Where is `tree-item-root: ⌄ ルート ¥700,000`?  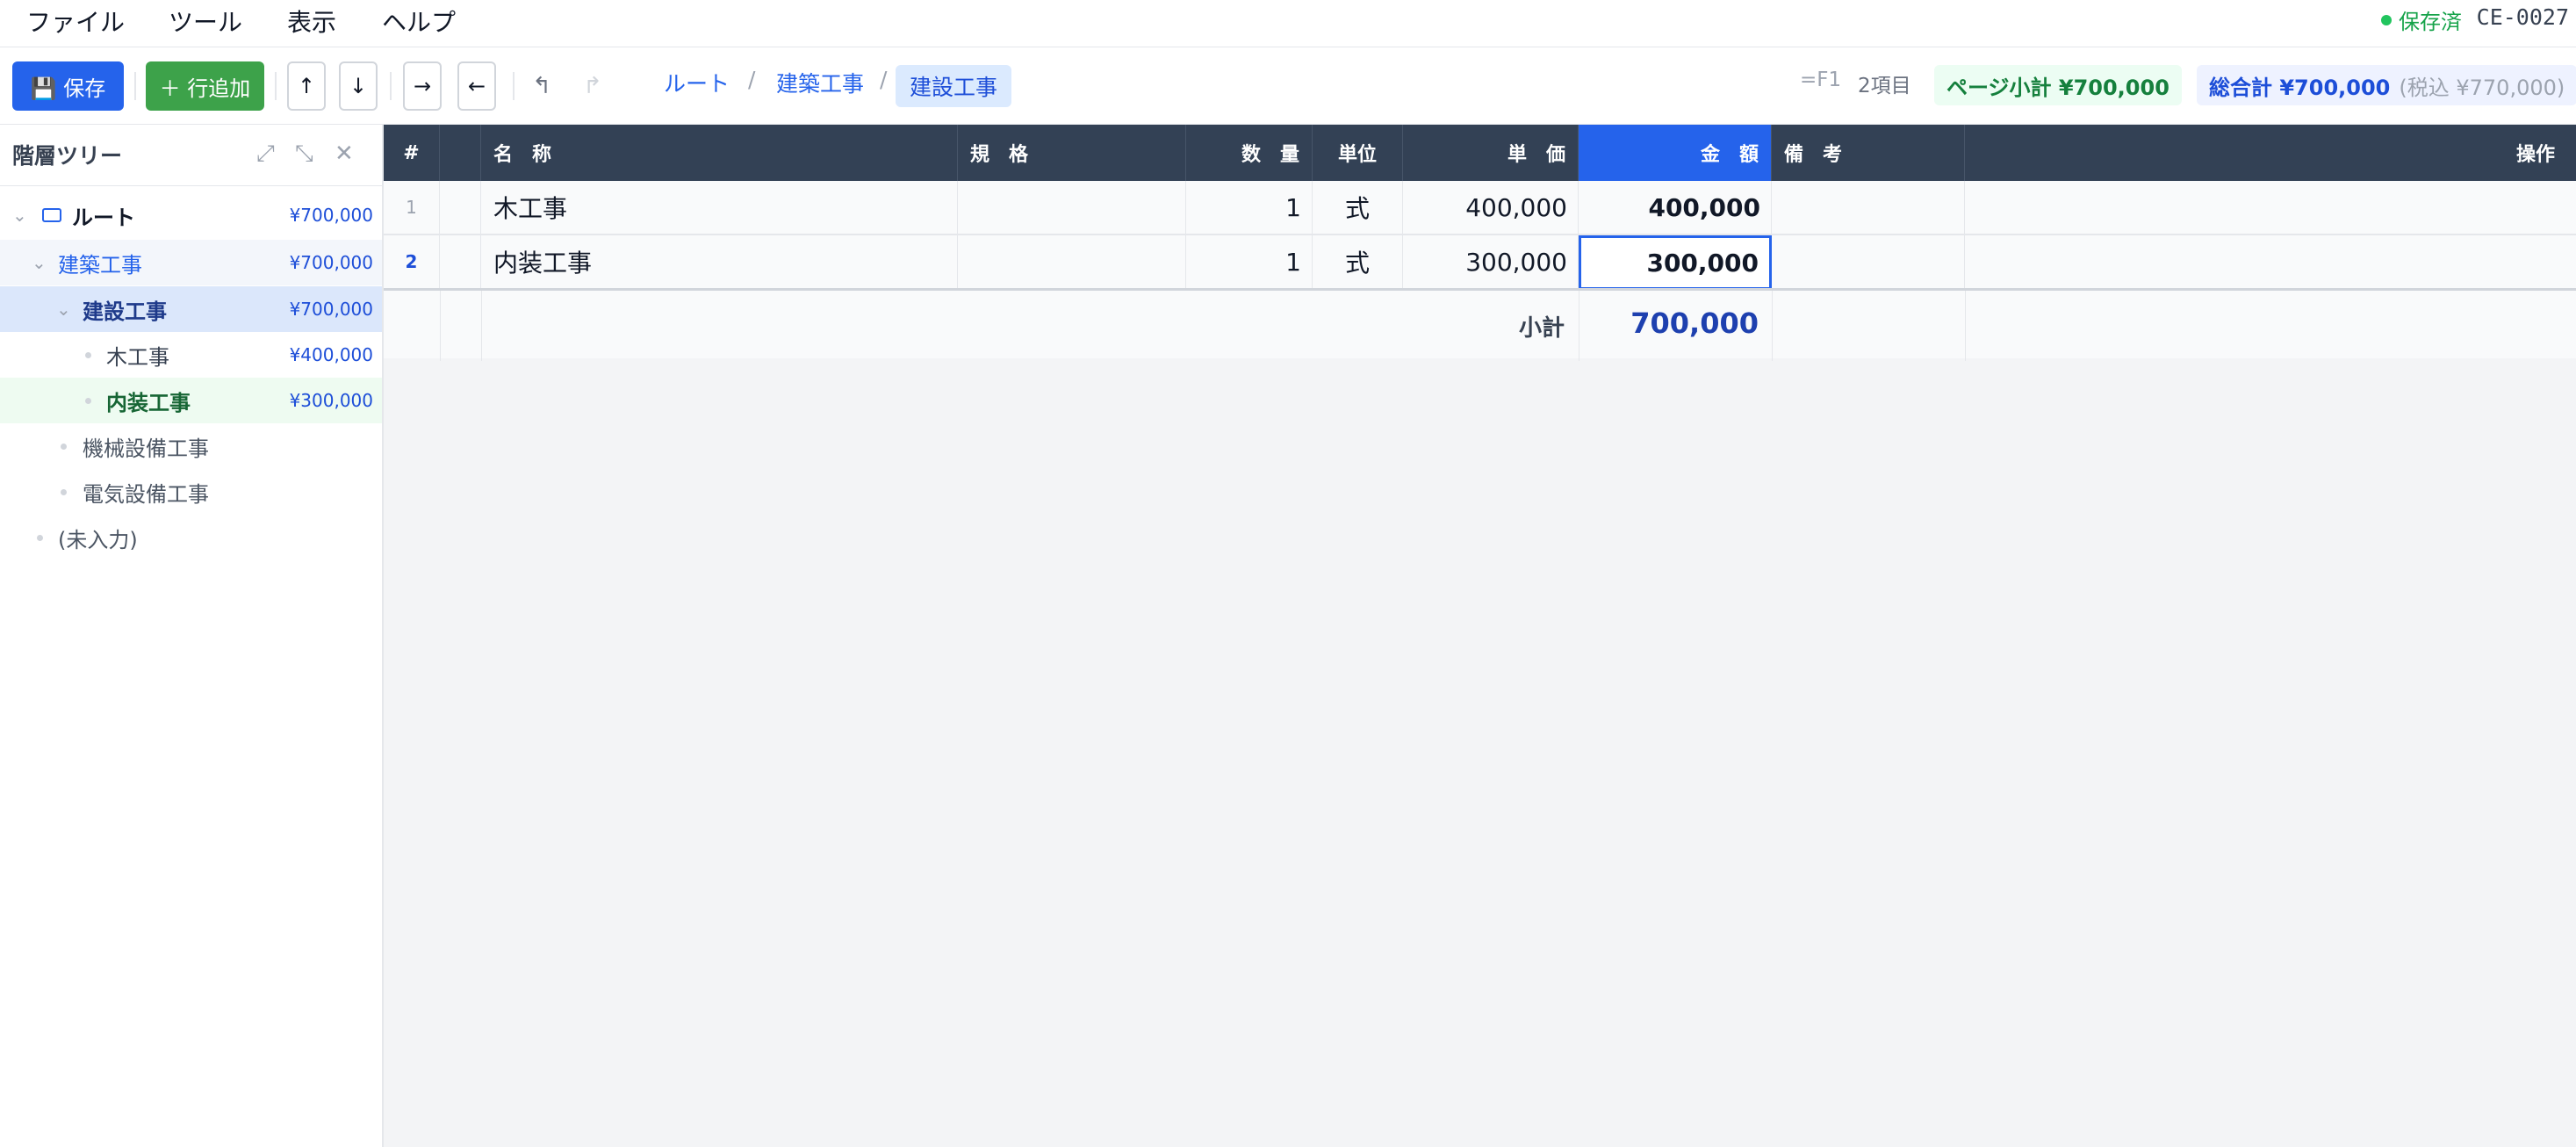 tree-item-root: ⌄ ルート ¥700,000 is located at coordinates (191, 215).